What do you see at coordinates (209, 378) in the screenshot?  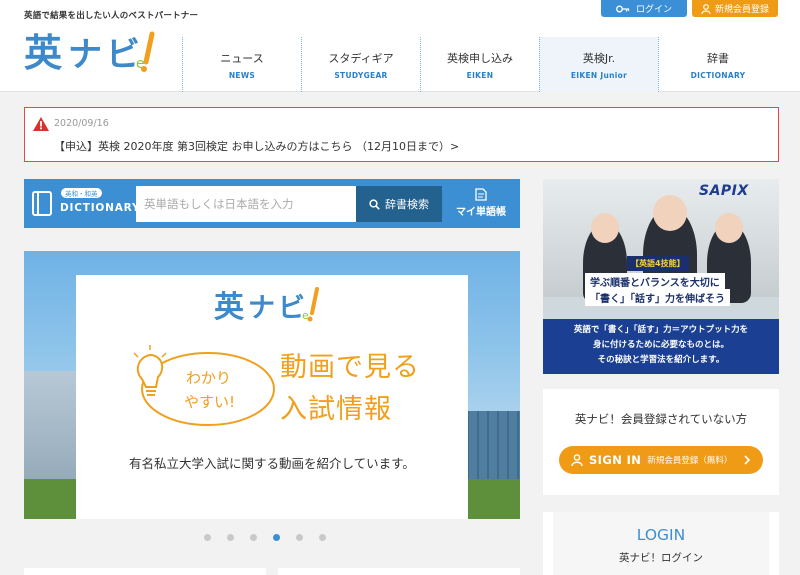 I see `bubble-line-1: わかり` at bounding box center [209, 378].